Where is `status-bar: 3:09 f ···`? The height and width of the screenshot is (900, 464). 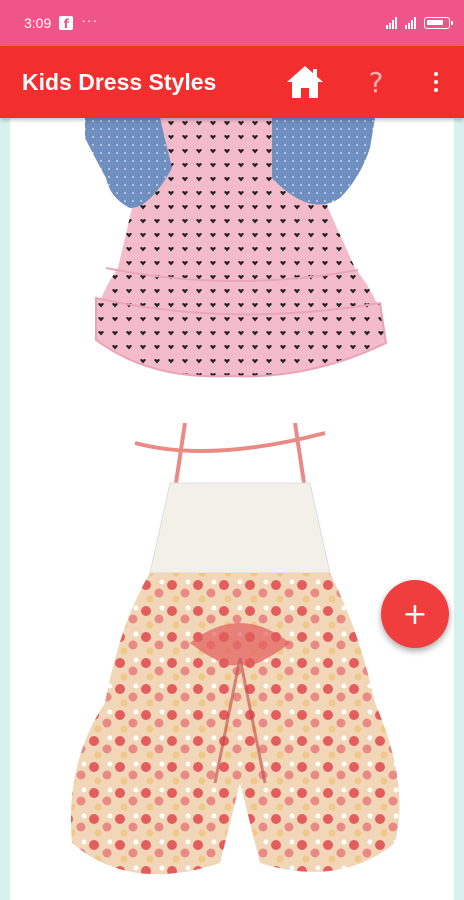
status-bar: 3:09 f ··· is located at coordinates (232, 23).